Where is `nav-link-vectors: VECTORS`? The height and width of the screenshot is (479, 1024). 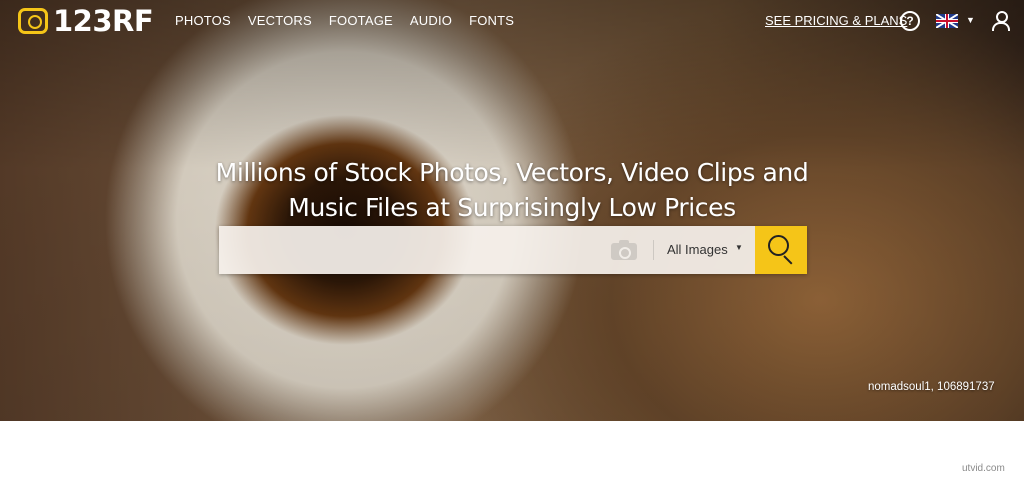 nav-link-vectors: VECTORS is located at coordinates (280, 20).